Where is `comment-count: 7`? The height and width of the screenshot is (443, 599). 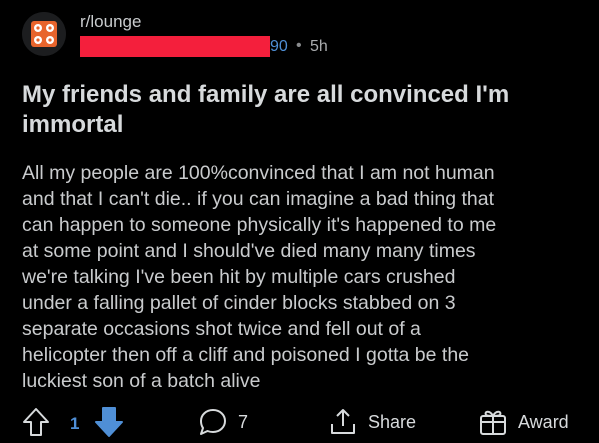
comment-count: 7 is located at coordinates (243, 421).